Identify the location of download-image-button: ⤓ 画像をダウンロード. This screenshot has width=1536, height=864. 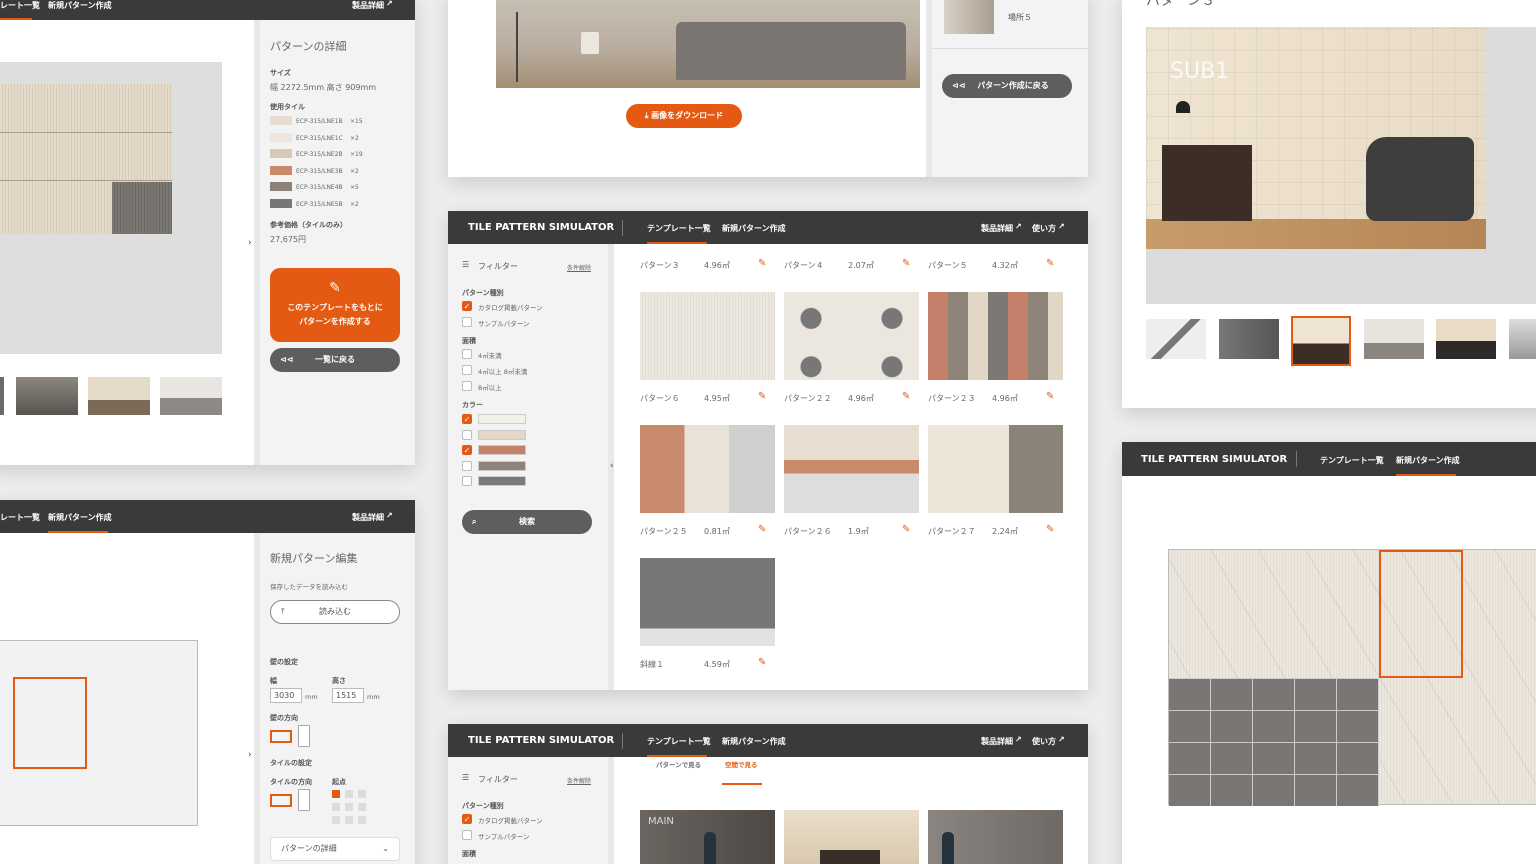
(684, 116).